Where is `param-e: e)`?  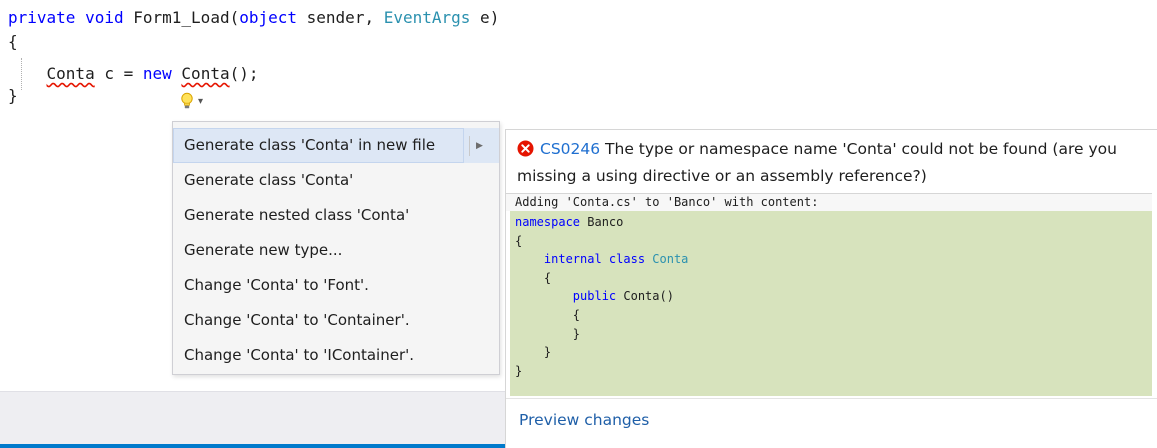 param-e: e) is located at coordinates (485, 17).